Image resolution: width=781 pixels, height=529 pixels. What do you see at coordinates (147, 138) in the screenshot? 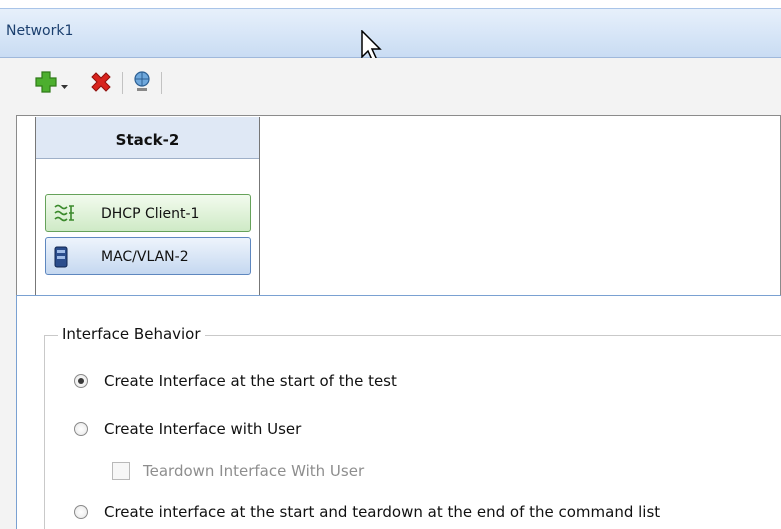
I see `stack-title: Stack-2` at bounding box center [147, 138].